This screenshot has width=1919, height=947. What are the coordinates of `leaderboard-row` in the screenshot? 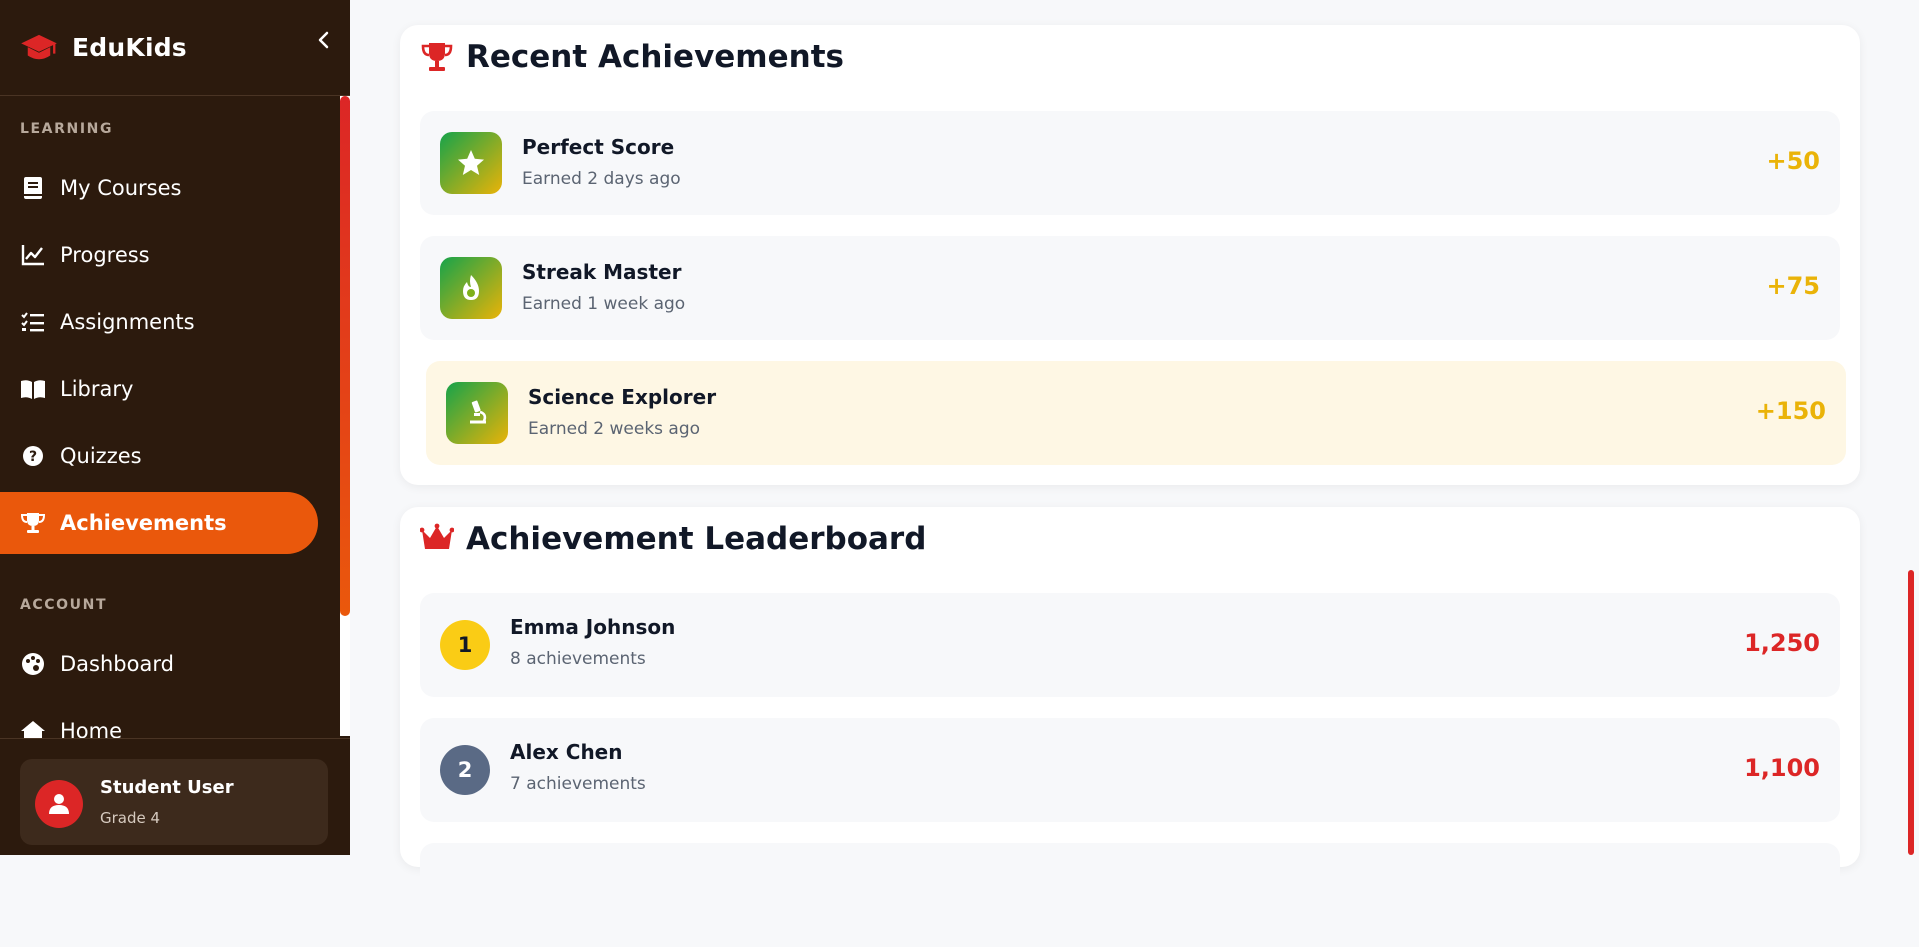 It's located at (1130, 895).